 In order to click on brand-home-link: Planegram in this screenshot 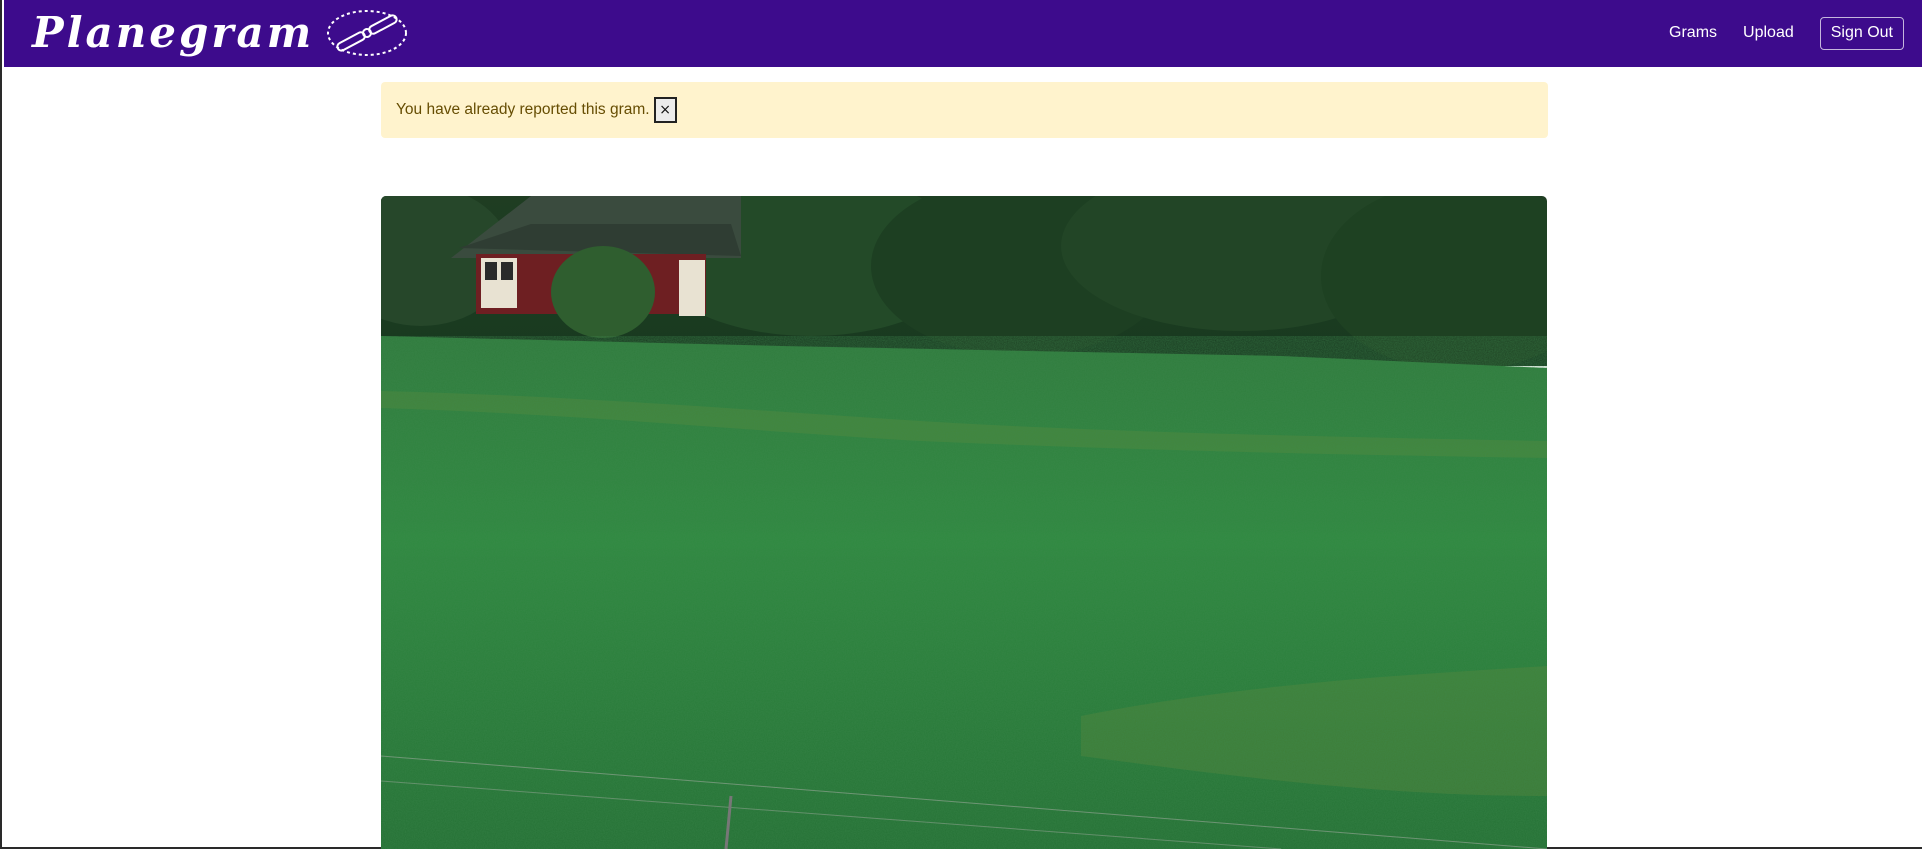, I will do `click(220, 33)`.